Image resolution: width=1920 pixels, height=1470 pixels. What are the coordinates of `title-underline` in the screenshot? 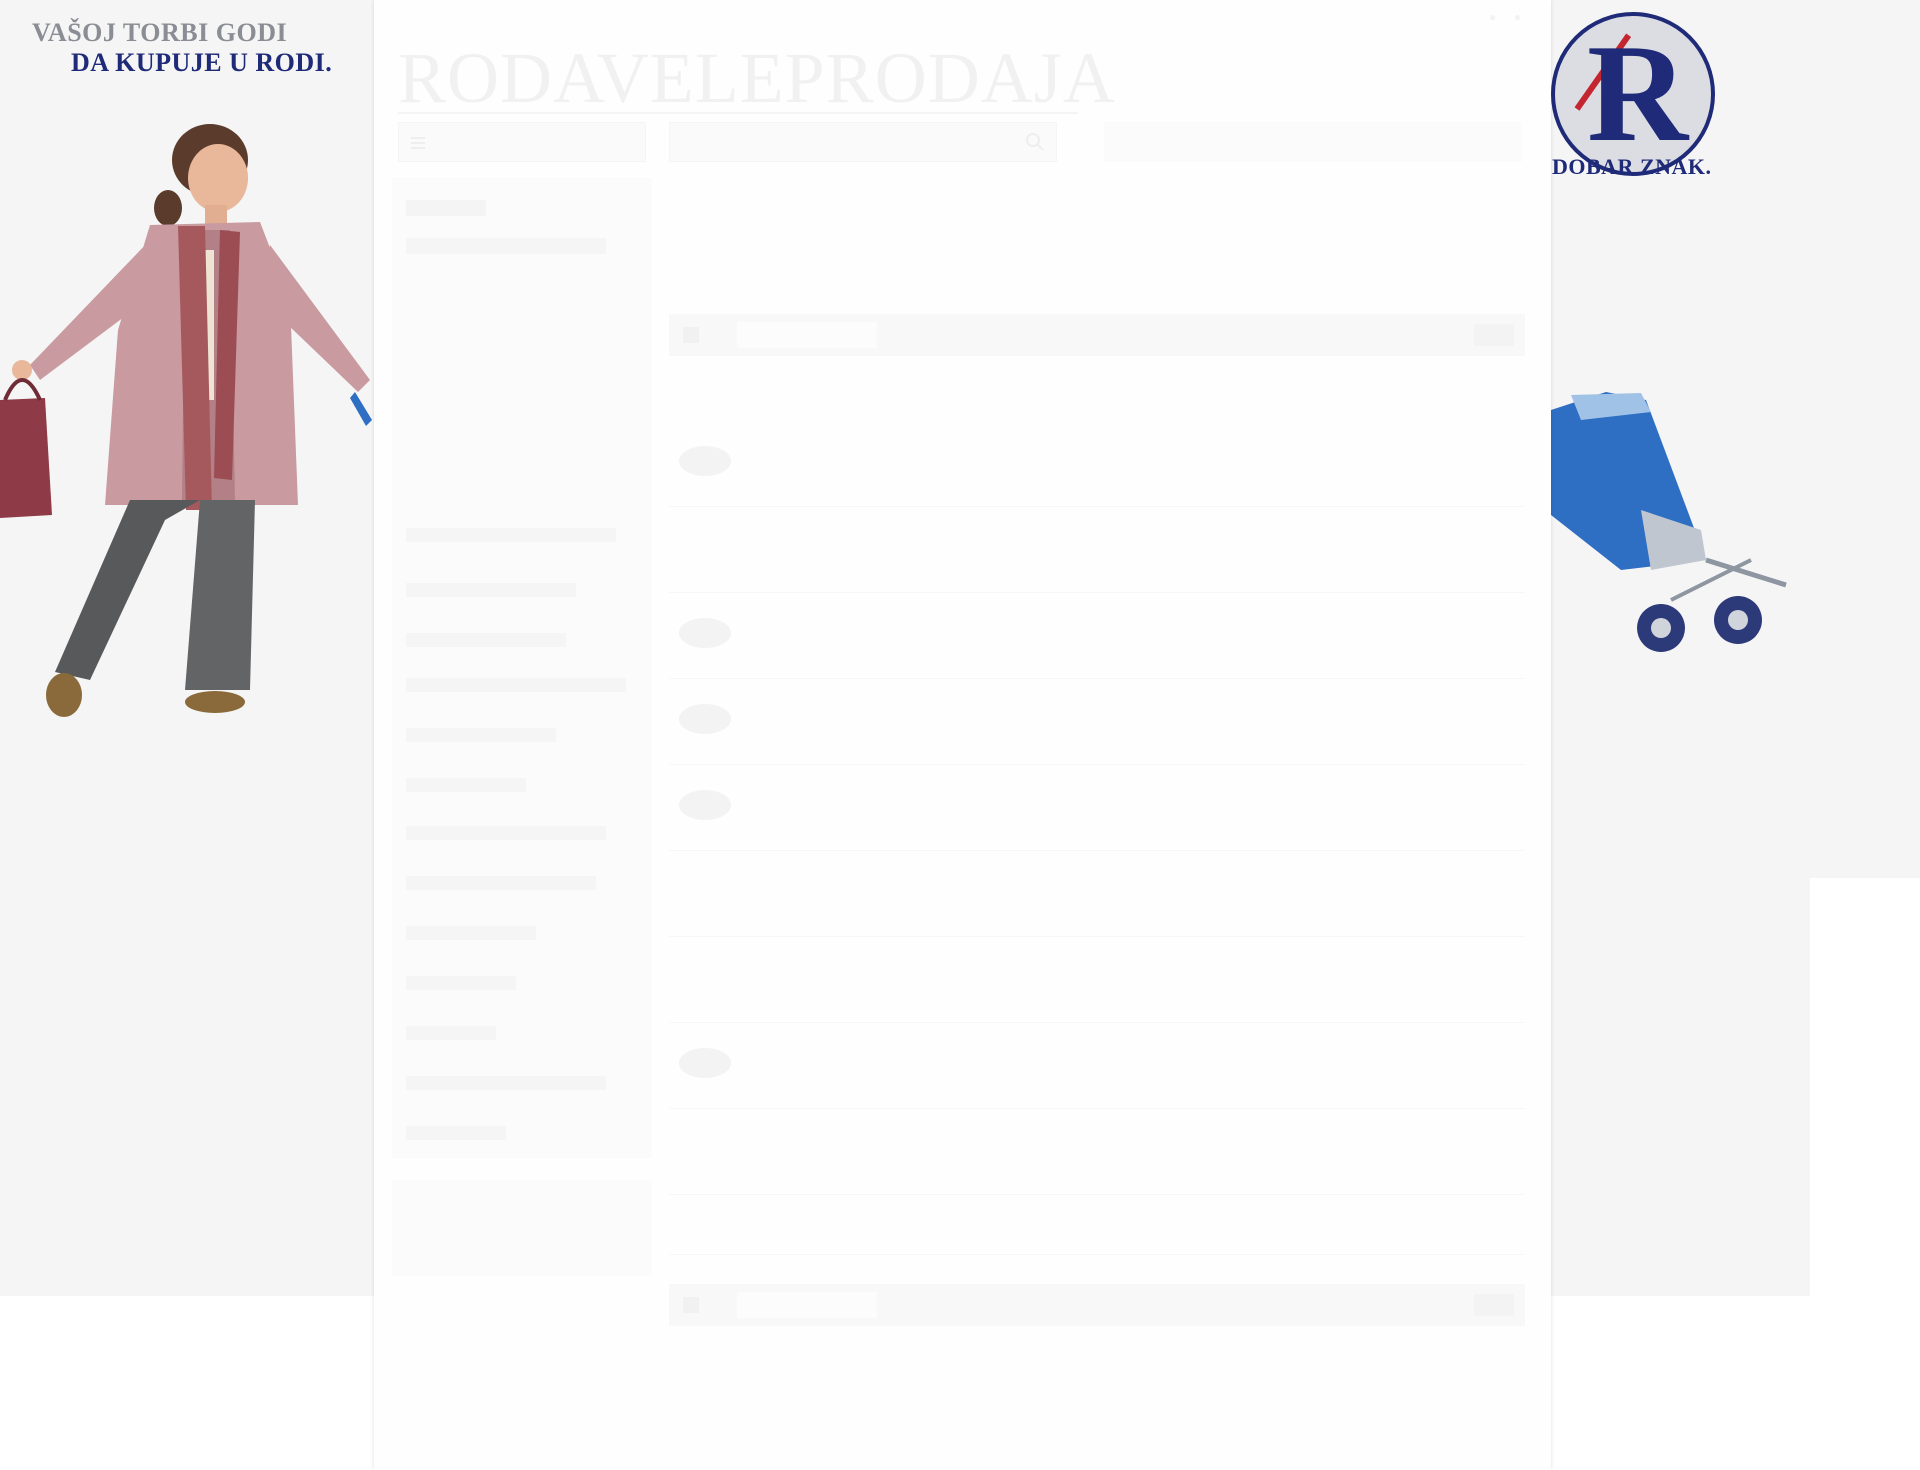 It's located at (738, 113).